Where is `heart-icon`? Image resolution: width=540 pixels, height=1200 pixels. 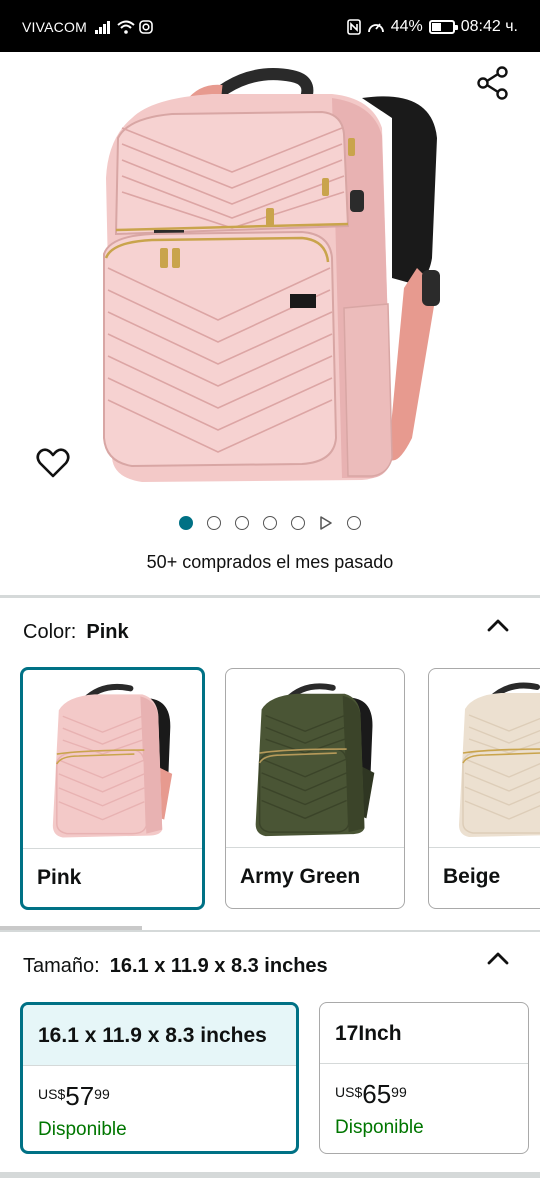
heart-icon is located at coordinates (53, 463).